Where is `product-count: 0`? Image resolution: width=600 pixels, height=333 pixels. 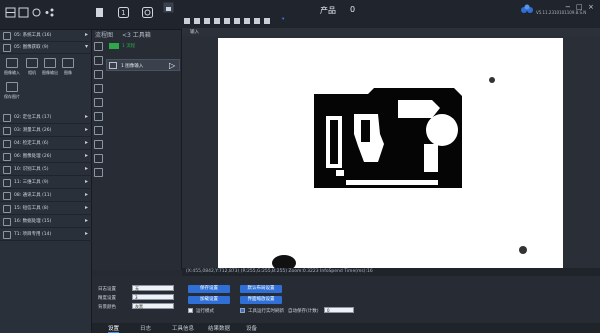 product-count: 0 is located at coordinates (353, 9).